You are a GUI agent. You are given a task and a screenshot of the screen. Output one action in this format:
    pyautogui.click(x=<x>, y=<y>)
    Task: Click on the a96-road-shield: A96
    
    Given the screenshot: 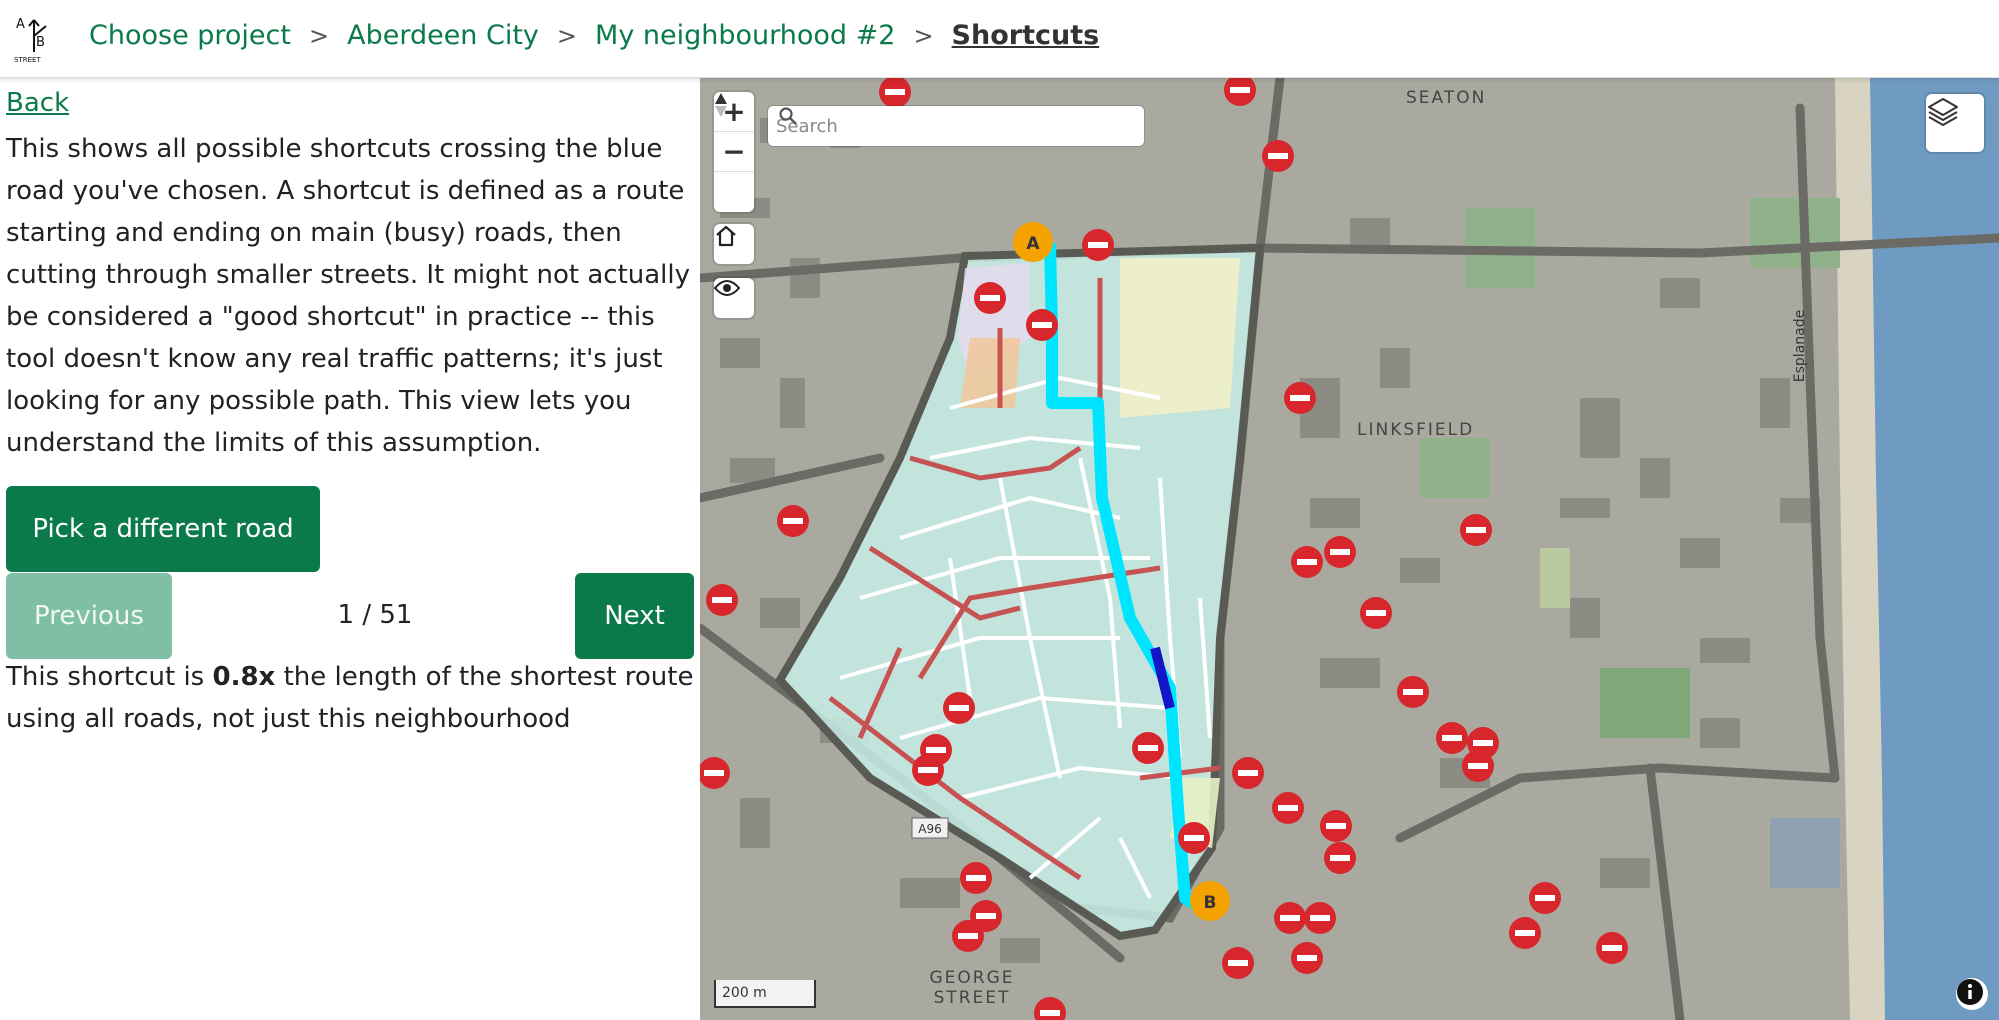 What is the action you would take?
    pyautogui.click(x=930, y=828)
    